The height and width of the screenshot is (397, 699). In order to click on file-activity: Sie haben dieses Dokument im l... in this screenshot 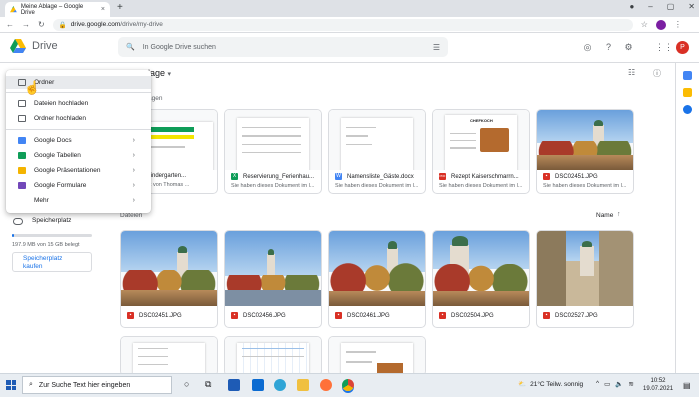, I will do `click(273, 186)`.